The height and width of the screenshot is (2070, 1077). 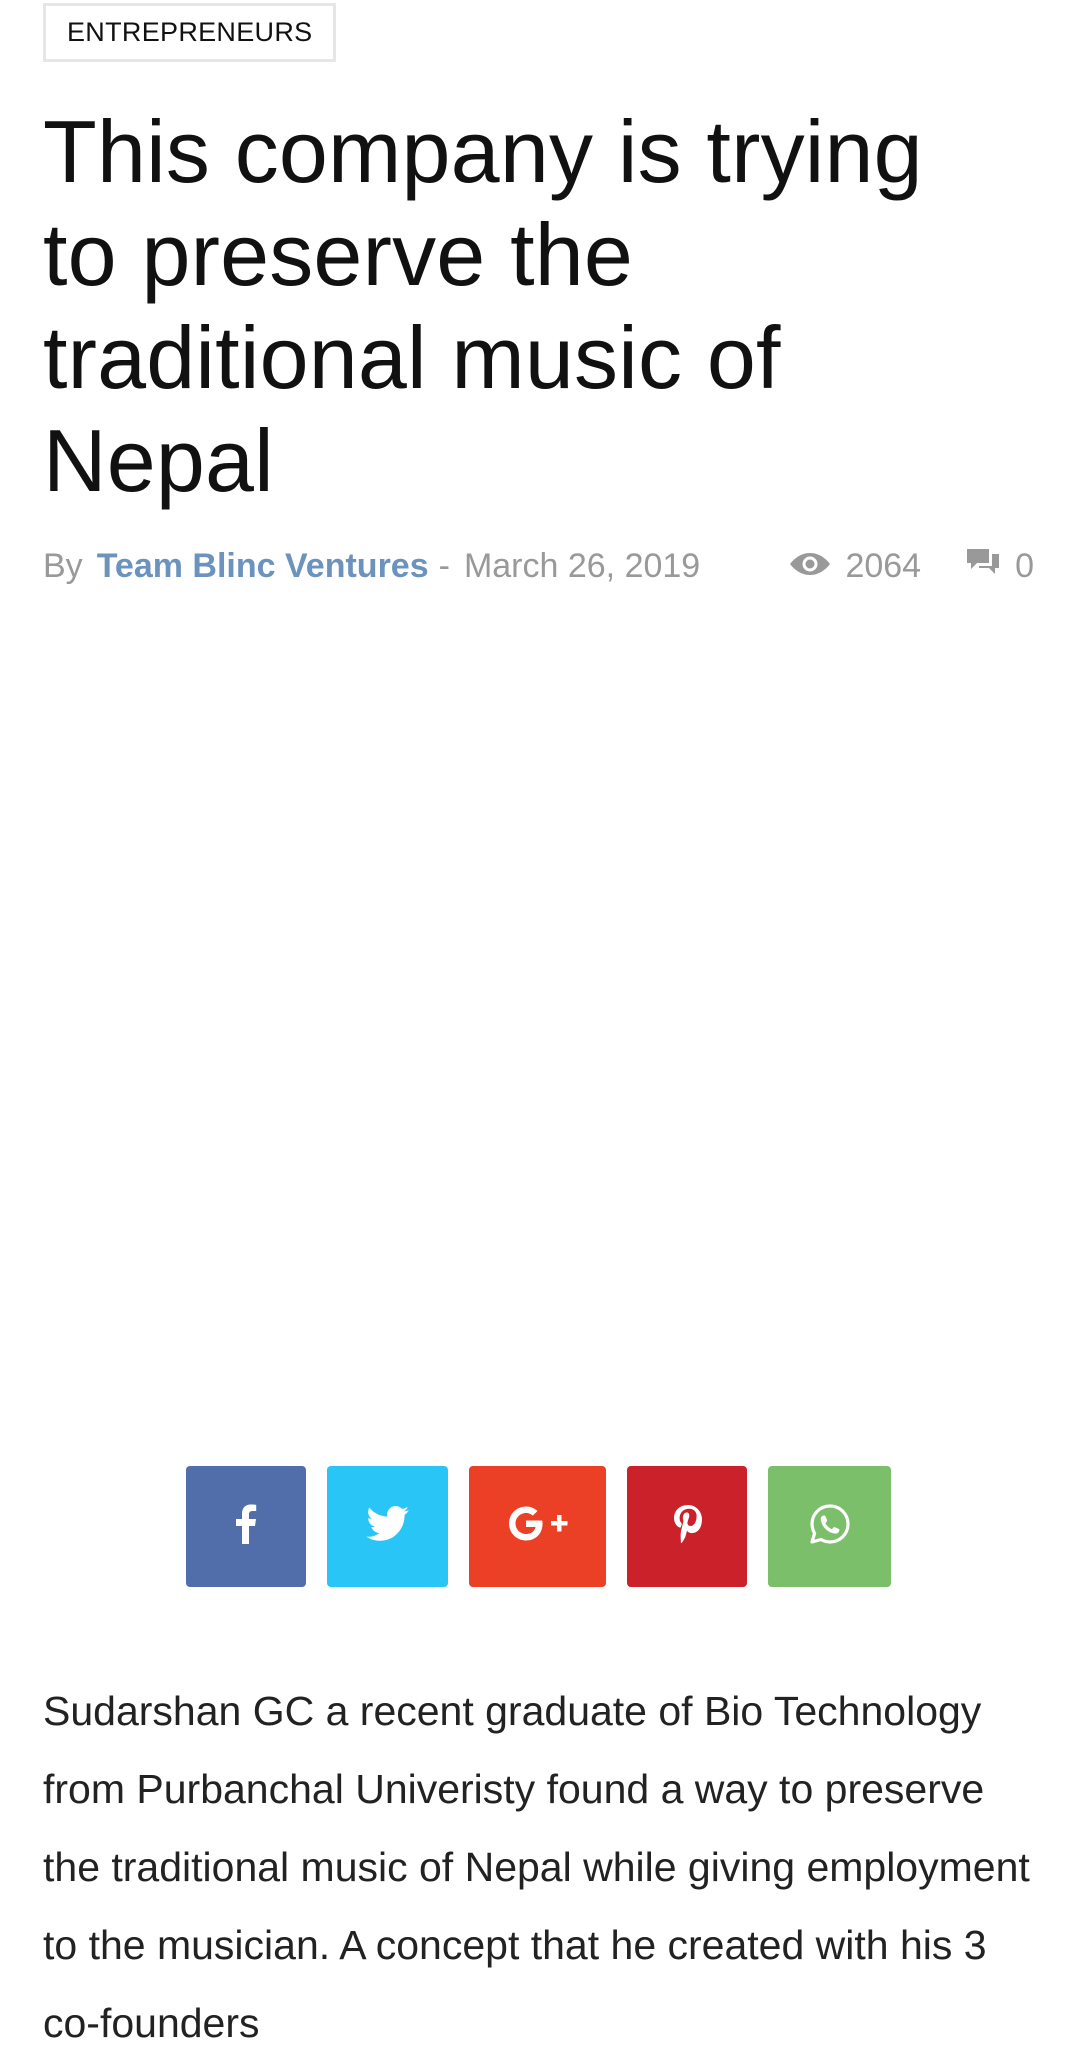 I want to click on eye-icon, so click(x=817, y=566).